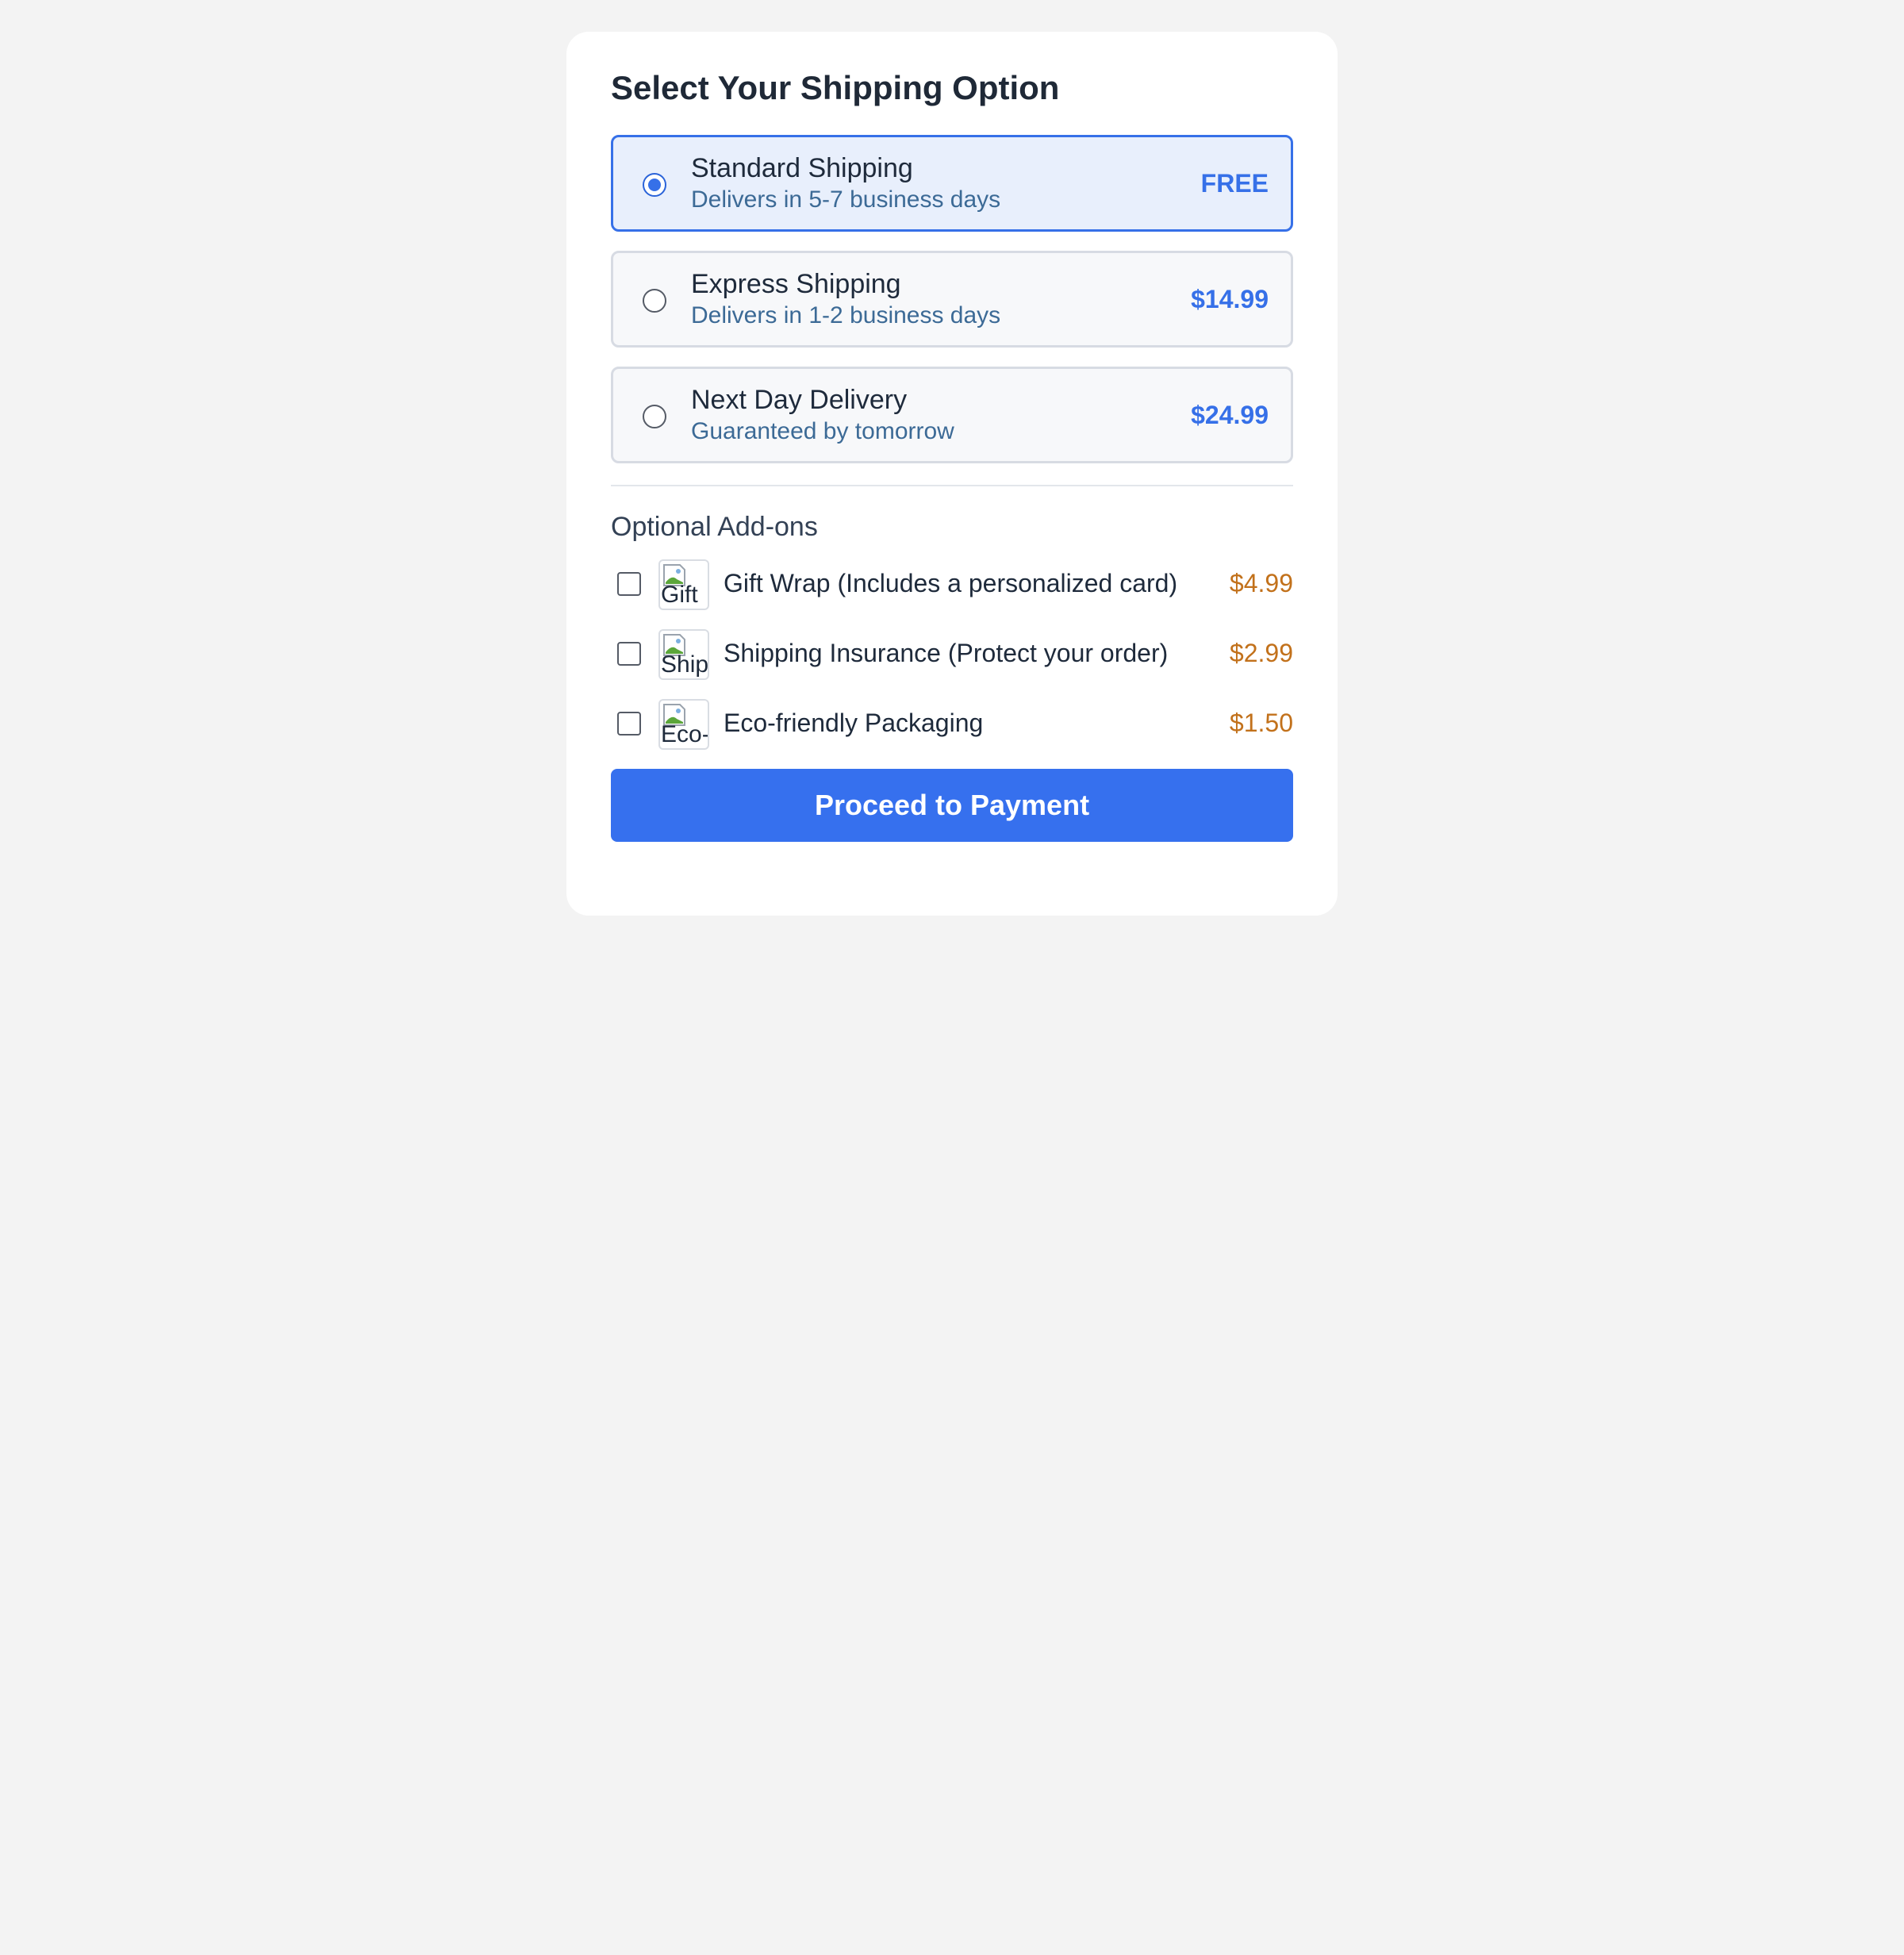  What do you see at coordinates (685, 664) in the screenshot?
I see `image-alt-text: Ship` at bounding box center [685, 664].